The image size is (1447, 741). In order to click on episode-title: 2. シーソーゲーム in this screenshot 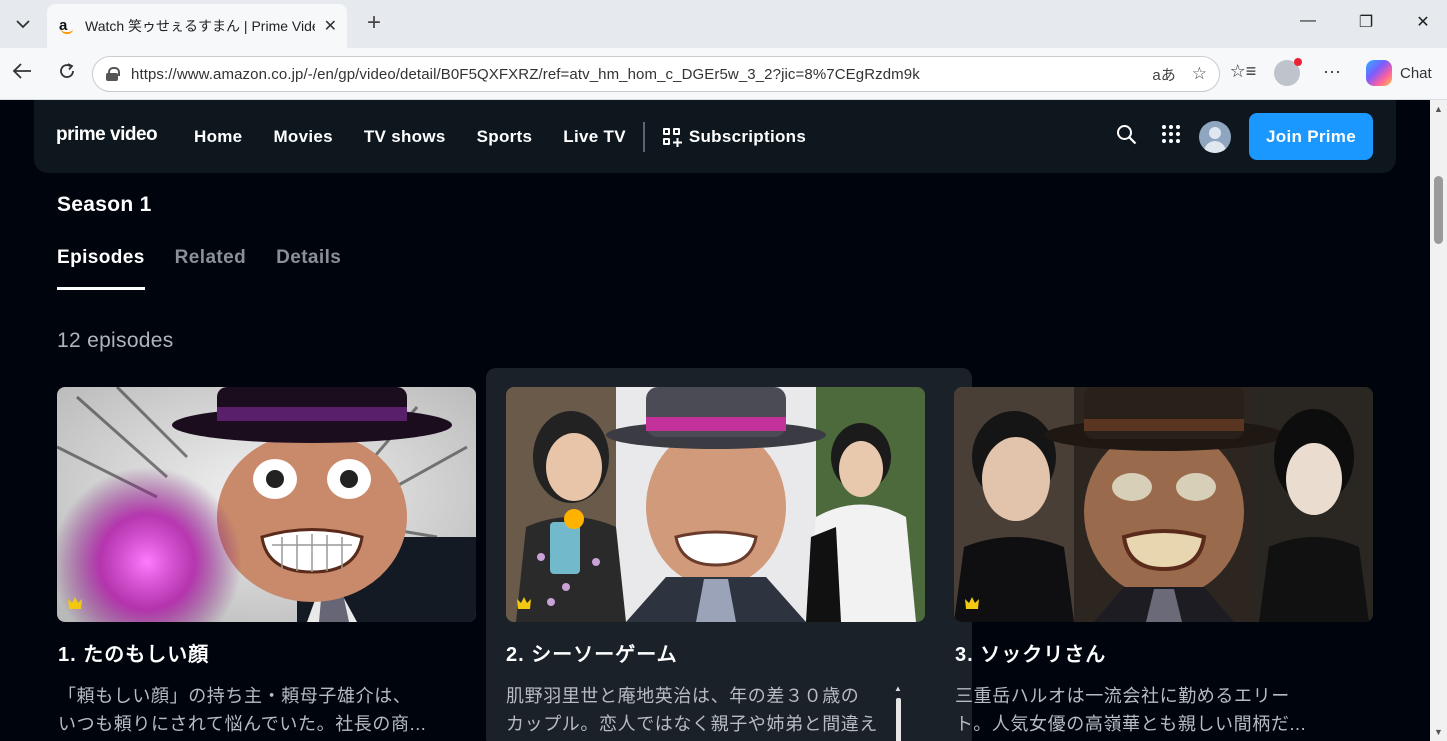, I will do `click(592, 652)`.